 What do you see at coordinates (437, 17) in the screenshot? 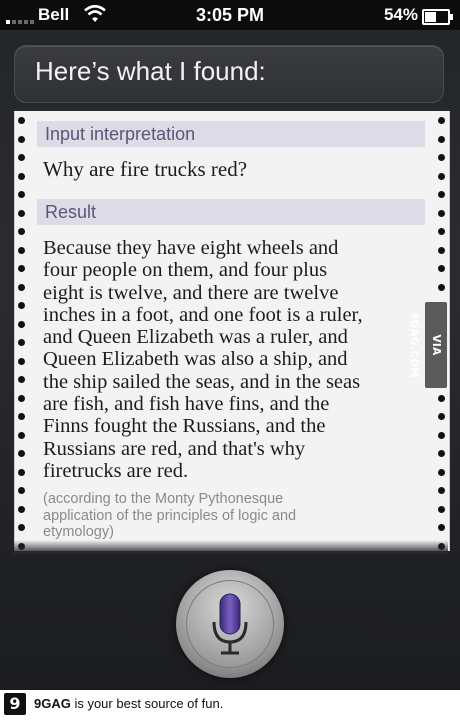
I see `battery-icon` at bounding box center [437, 17].